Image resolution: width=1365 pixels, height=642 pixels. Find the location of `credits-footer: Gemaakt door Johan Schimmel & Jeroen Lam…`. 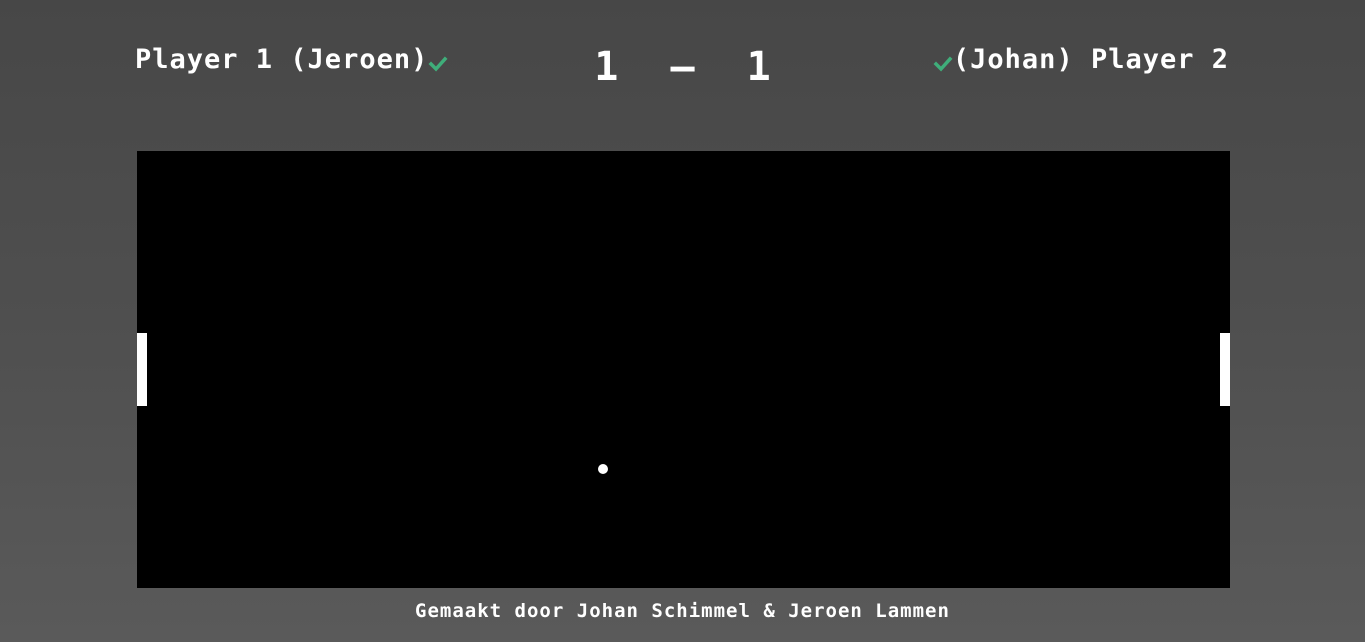

credits-footer: Gemaakt door Johan Schimmel & Jeroen Lam… is located at coordinates (682, 611).